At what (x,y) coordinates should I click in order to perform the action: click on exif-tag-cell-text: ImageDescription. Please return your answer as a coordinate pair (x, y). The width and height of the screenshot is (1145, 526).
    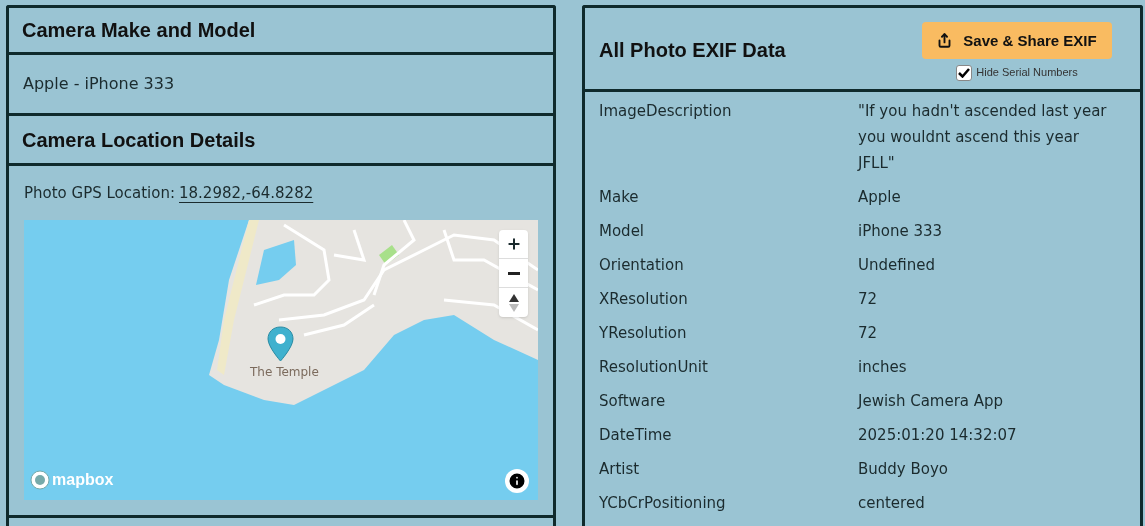
    Looking at the image, I should click on (665, 111).